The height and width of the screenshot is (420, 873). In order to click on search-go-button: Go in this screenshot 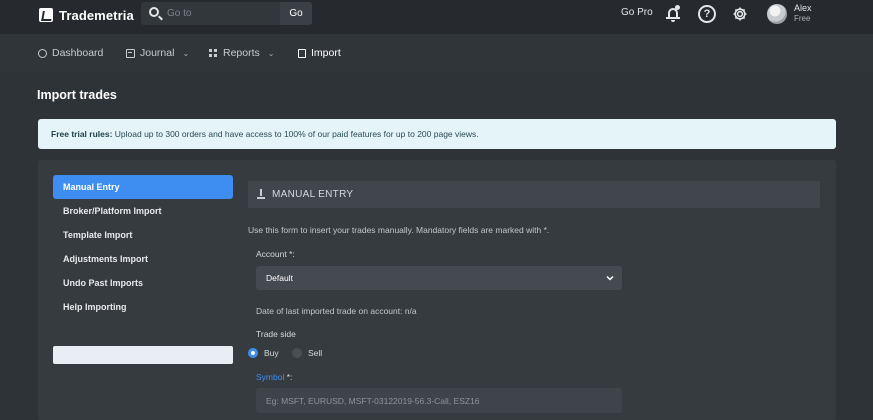, I will do `click(296, 13)`.